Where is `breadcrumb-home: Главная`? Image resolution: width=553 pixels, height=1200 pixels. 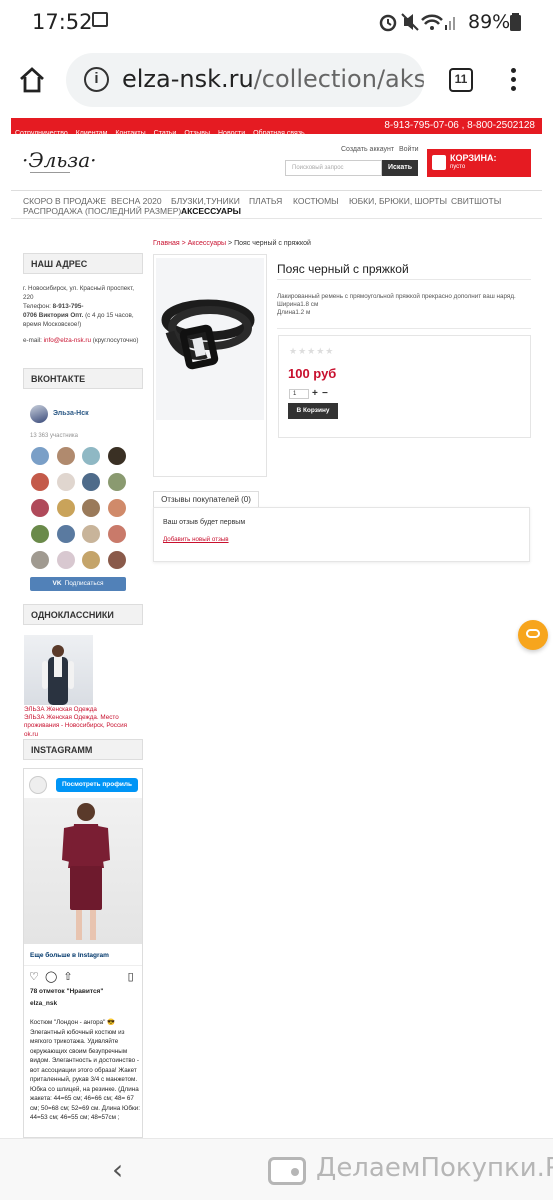
breadcrumb-home: Главная is located at coordinates (166, 243).